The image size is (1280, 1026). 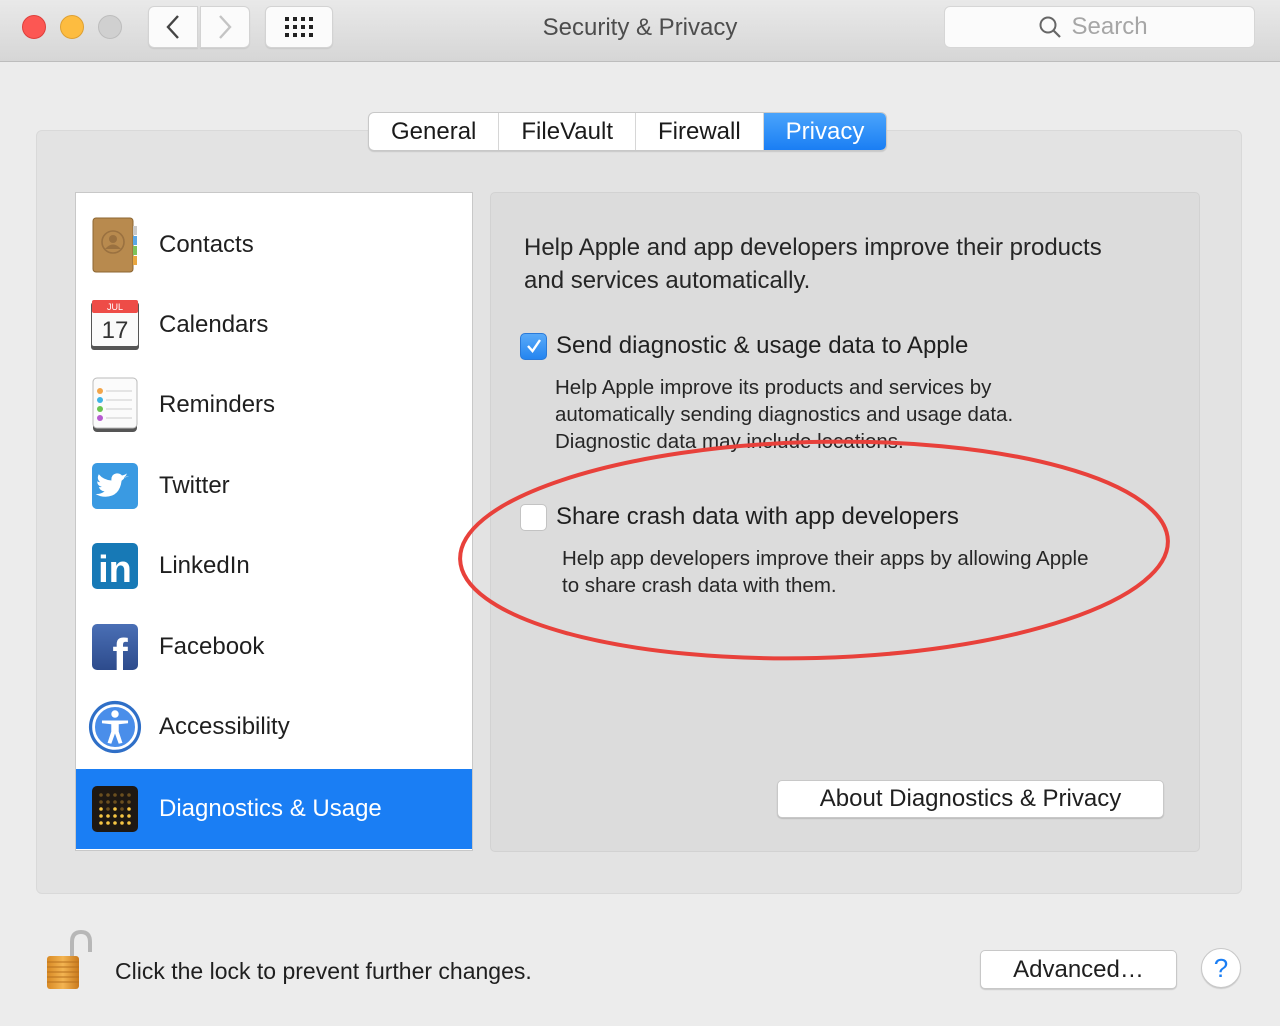 What do you see at coordinates (115, 569) in the screenshot?
I see `svg-text: in` at bounding box center [115, 569].